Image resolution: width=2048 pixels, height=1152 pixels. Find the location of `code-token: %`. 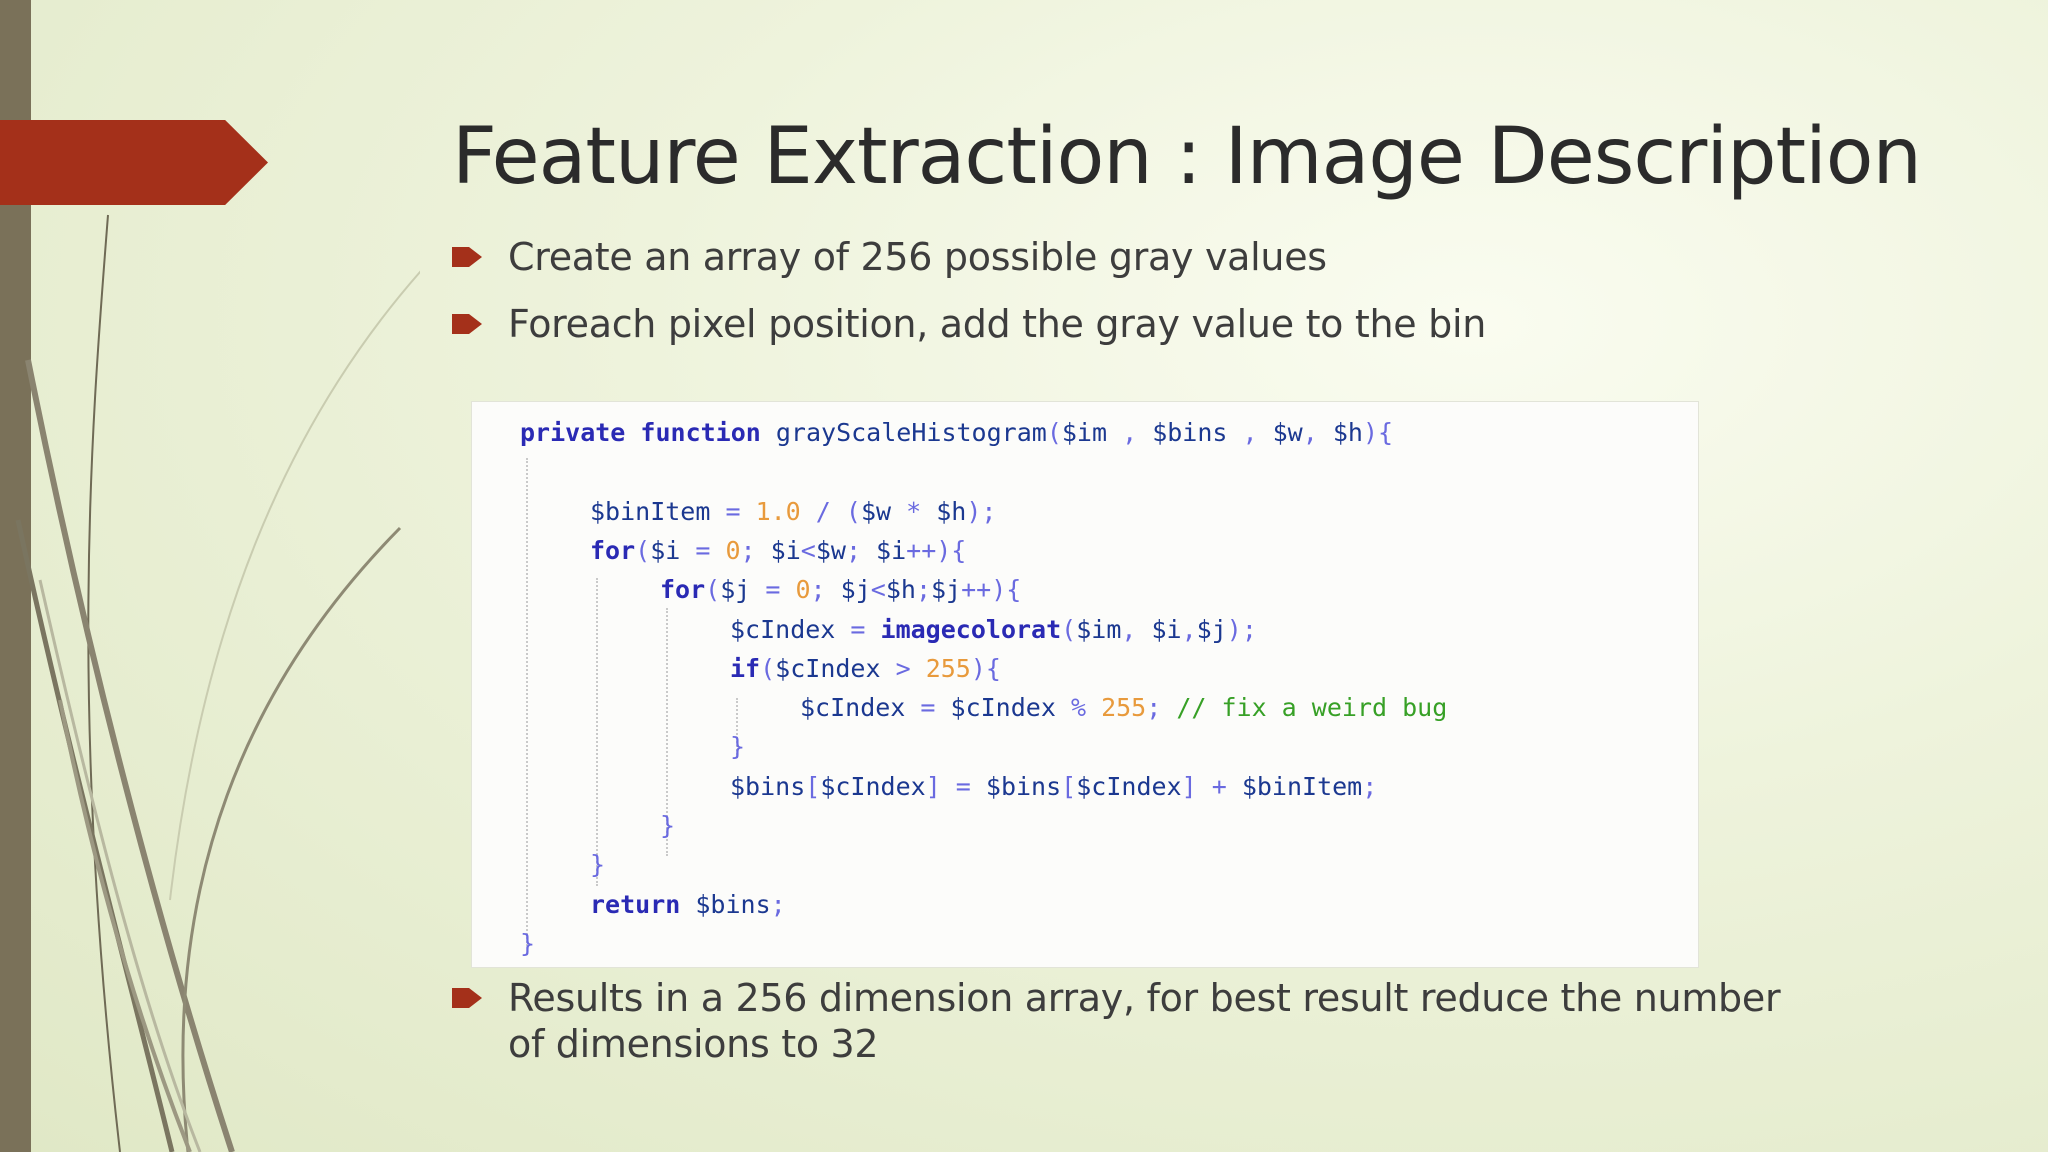

code-token: % is located at coordinates (1086, 708).